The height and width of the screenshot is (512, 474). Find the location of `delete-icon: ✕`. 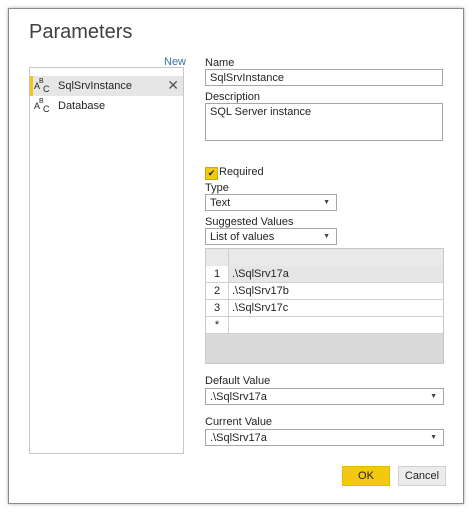

delete-icon: ✕ is located at coordinates (173, 85).